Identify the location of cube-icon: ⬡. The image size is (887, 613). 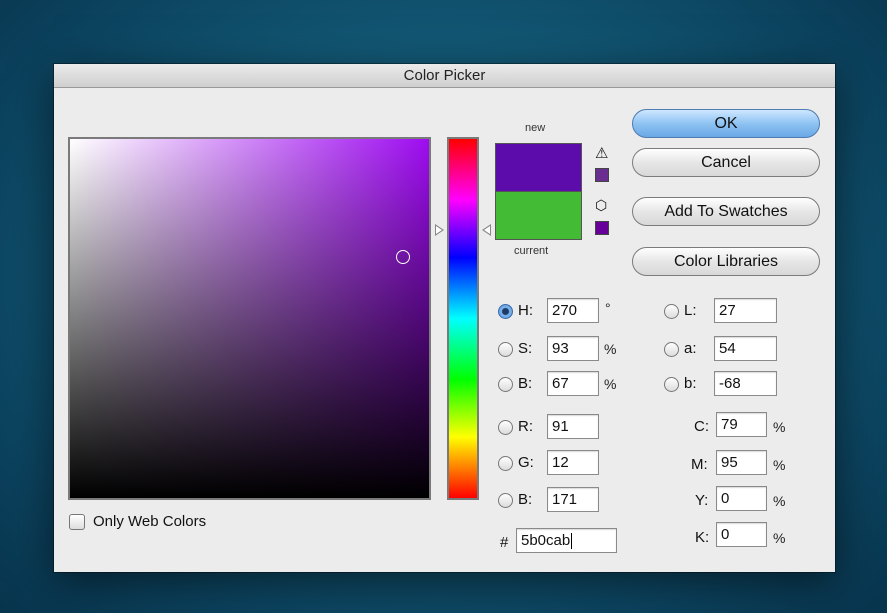
(601, 205).